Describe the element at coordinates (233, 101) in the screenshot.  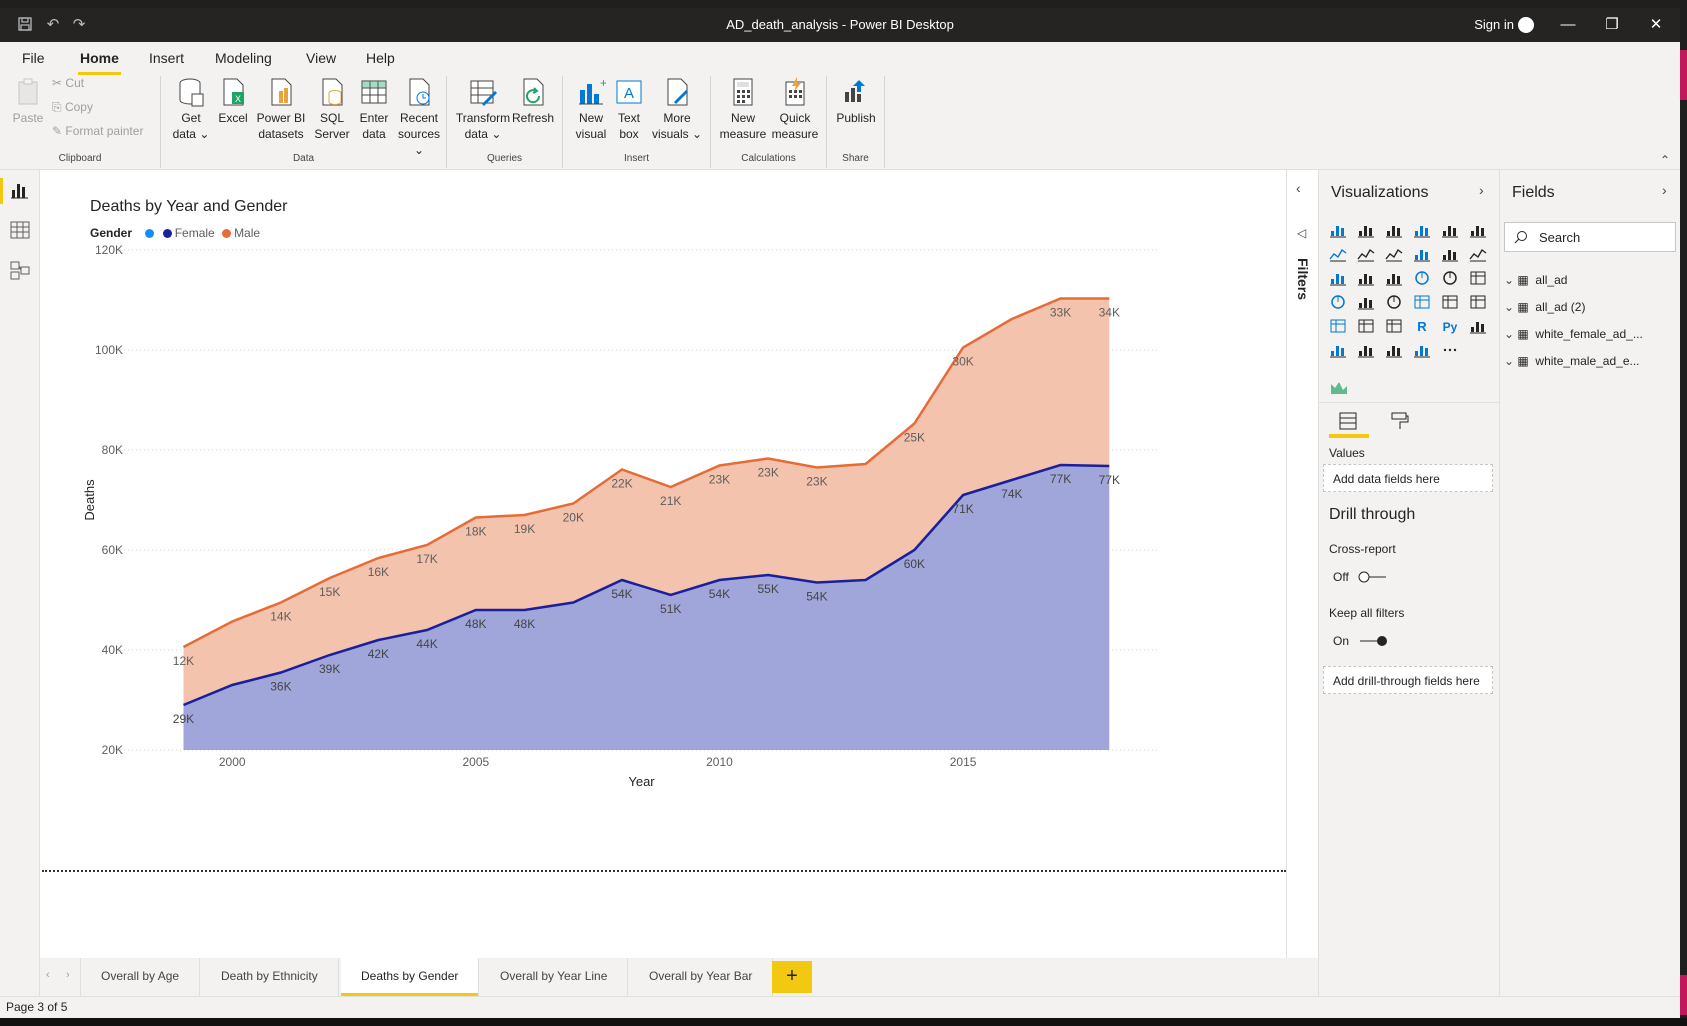
I see `excel-button: X Excel` at that location.